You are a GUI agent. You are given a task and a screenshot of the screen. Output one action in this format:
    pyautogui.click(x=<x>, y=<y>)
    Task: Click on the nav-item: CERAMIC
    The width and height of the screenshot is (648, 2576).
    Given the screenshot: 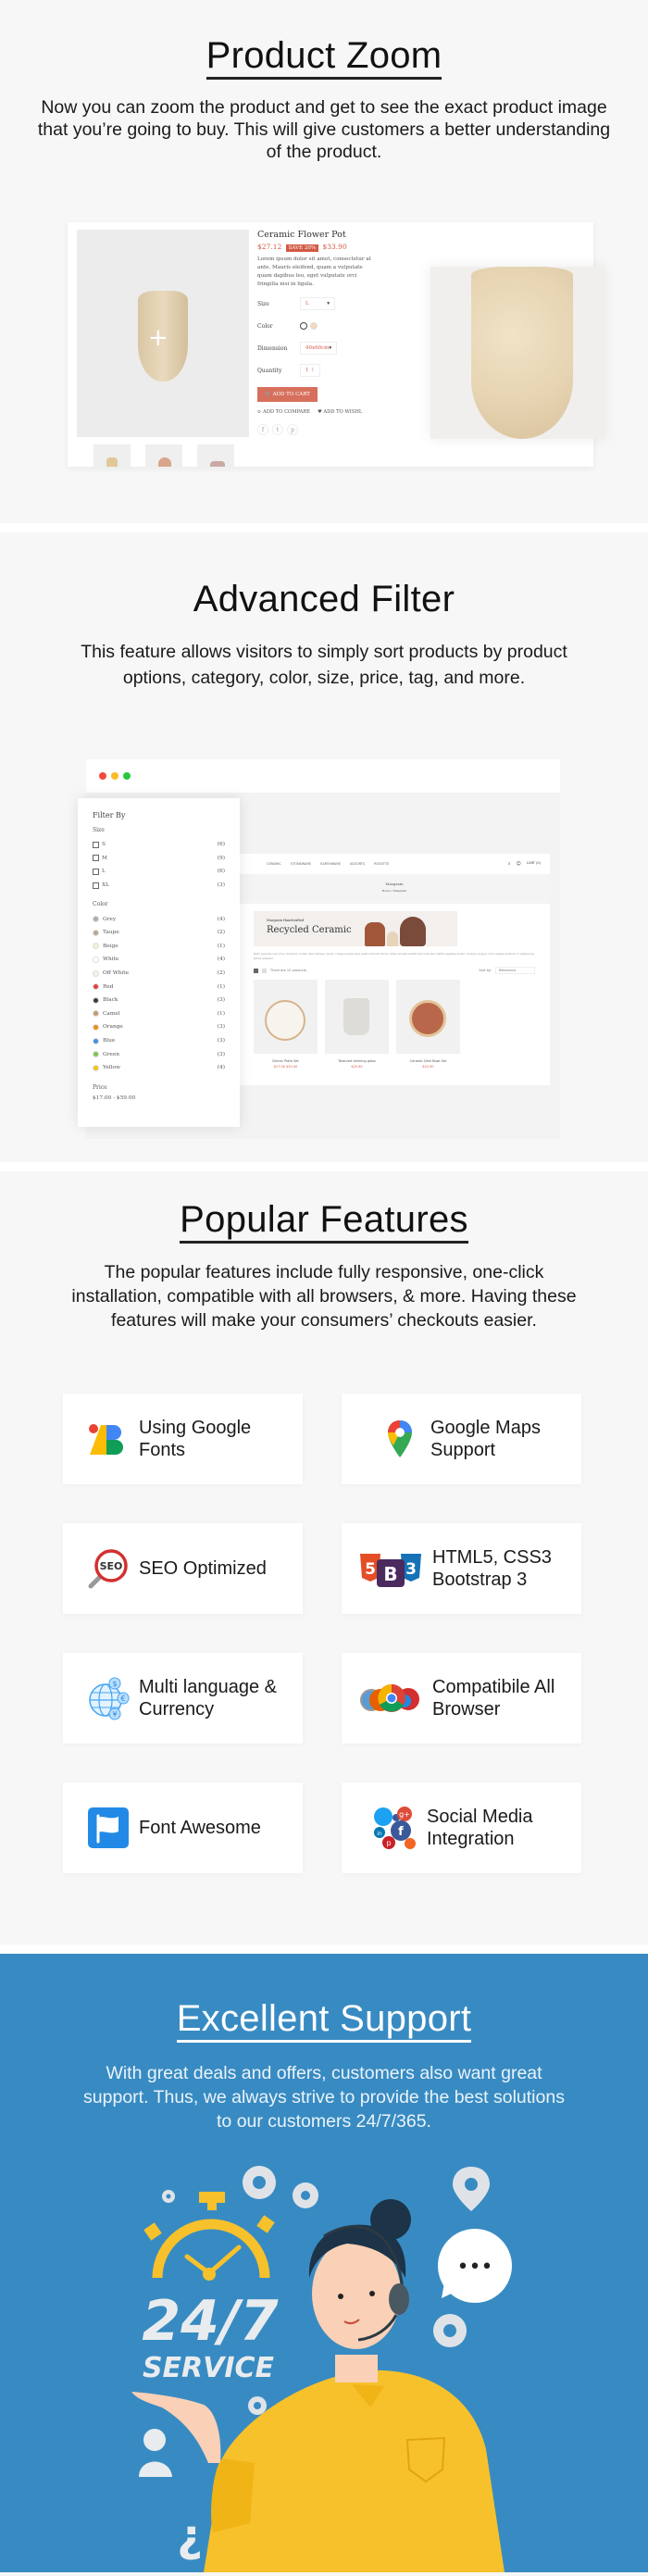 What is the action you would take?
    pyautogui.click(x=274, y=864)
    